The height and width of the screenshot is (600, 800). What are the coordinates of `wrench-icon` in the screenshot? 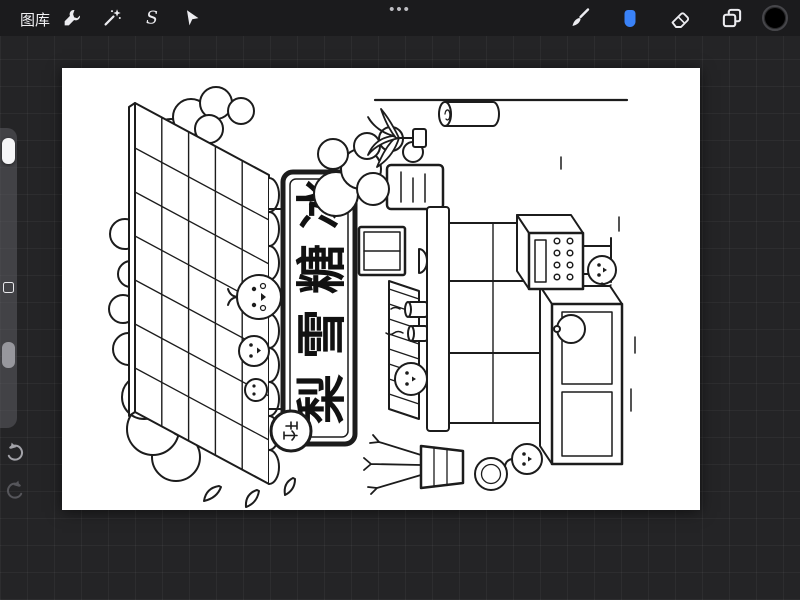 It's located at (72, 17).